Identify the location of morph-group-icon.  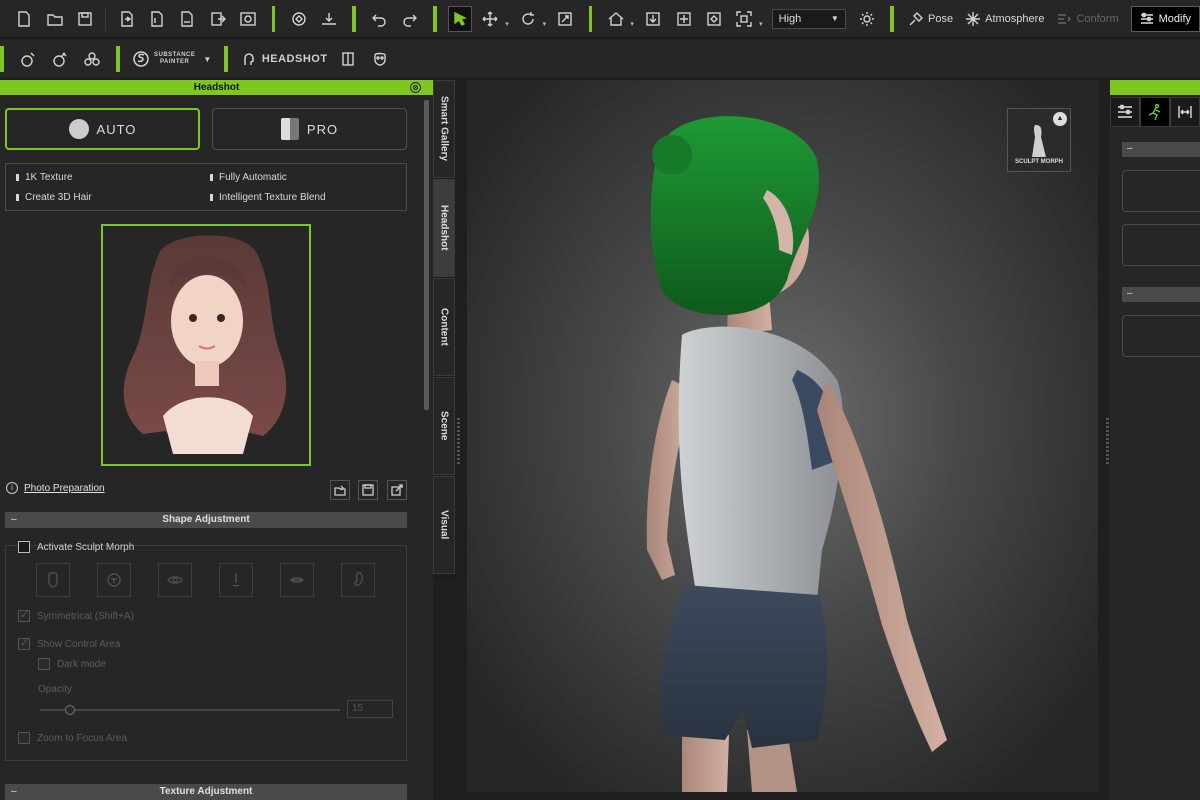
(92, 59).